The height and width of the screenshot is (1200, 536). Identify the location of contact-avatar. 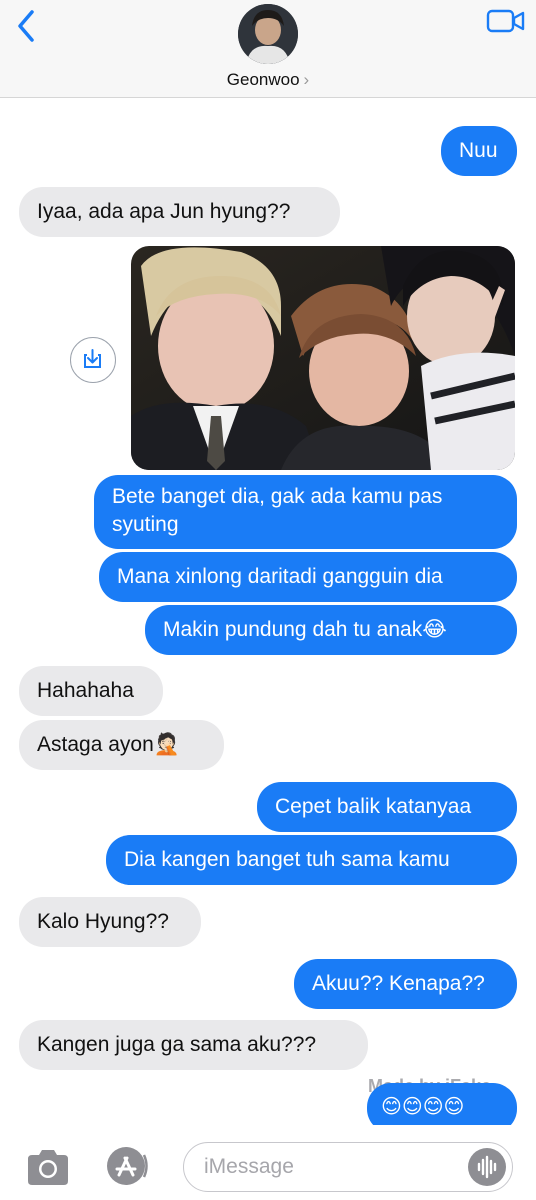
(268, 34).